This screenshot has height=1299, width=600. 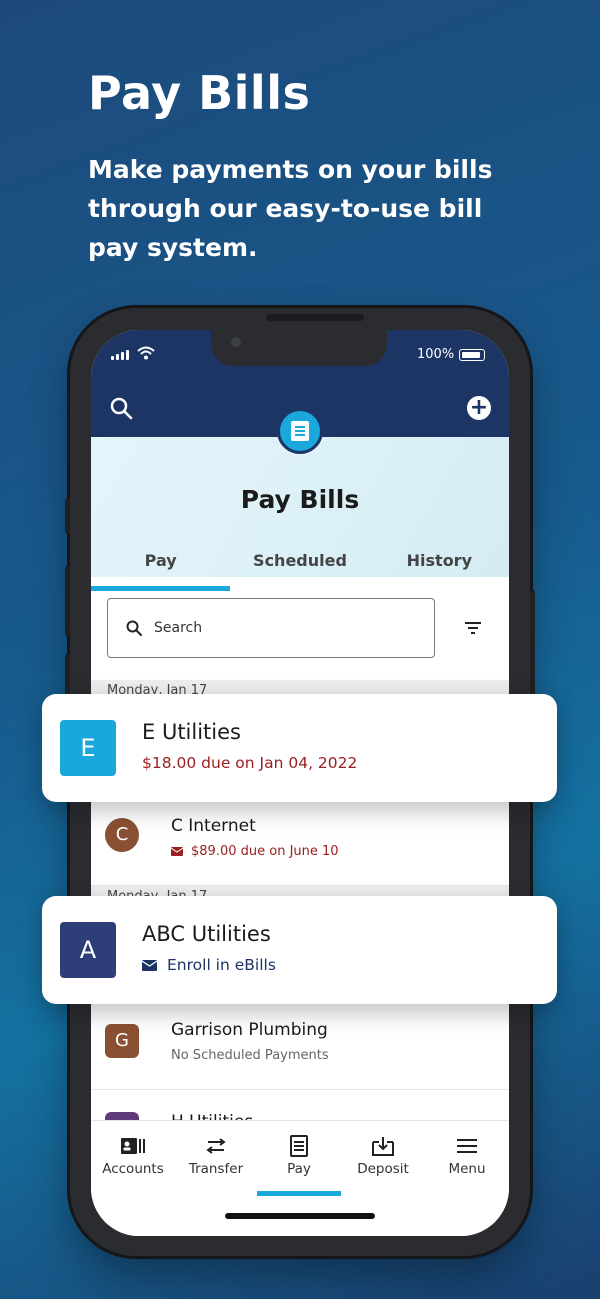 I want to click on avatar: E, so click(x=88, y=748).